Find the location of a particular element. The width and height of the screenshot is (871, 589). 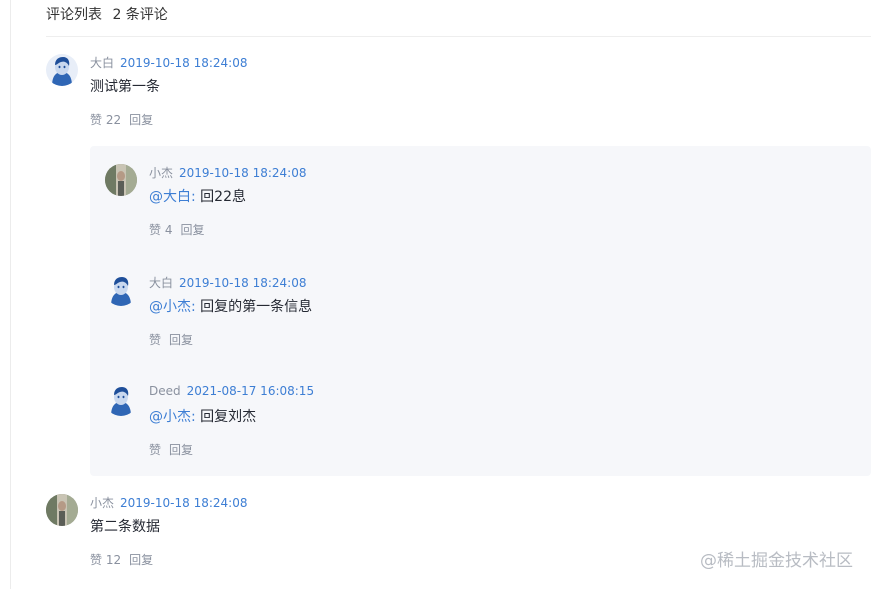

comment-meta: Deed 2021-08-17 16:08:15 is located at coordinates (231, 391).